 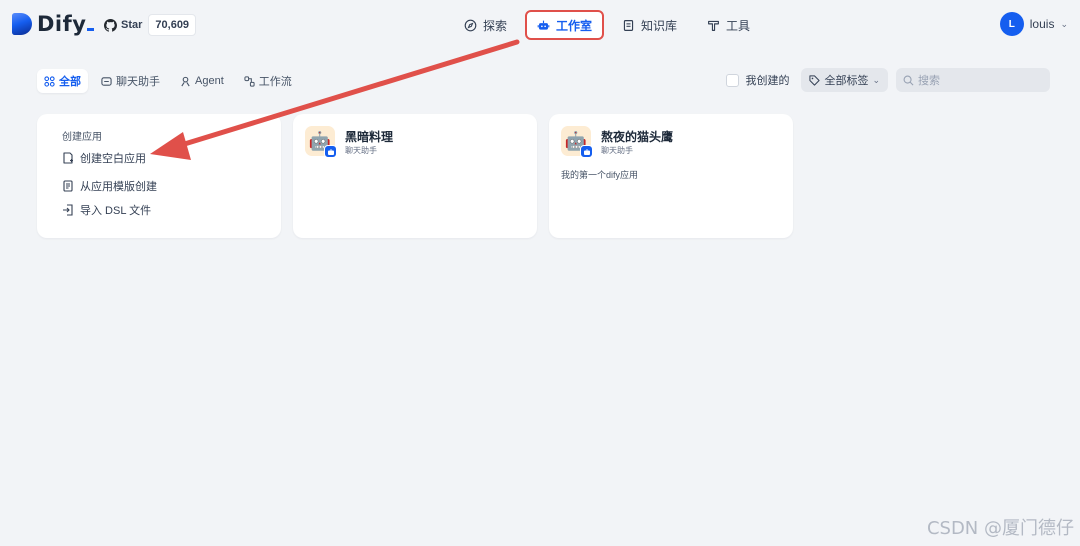 What do you see at coordinates (68, 186) in the screenshot?
I see `template-icon` at bounding box center [68, 186].